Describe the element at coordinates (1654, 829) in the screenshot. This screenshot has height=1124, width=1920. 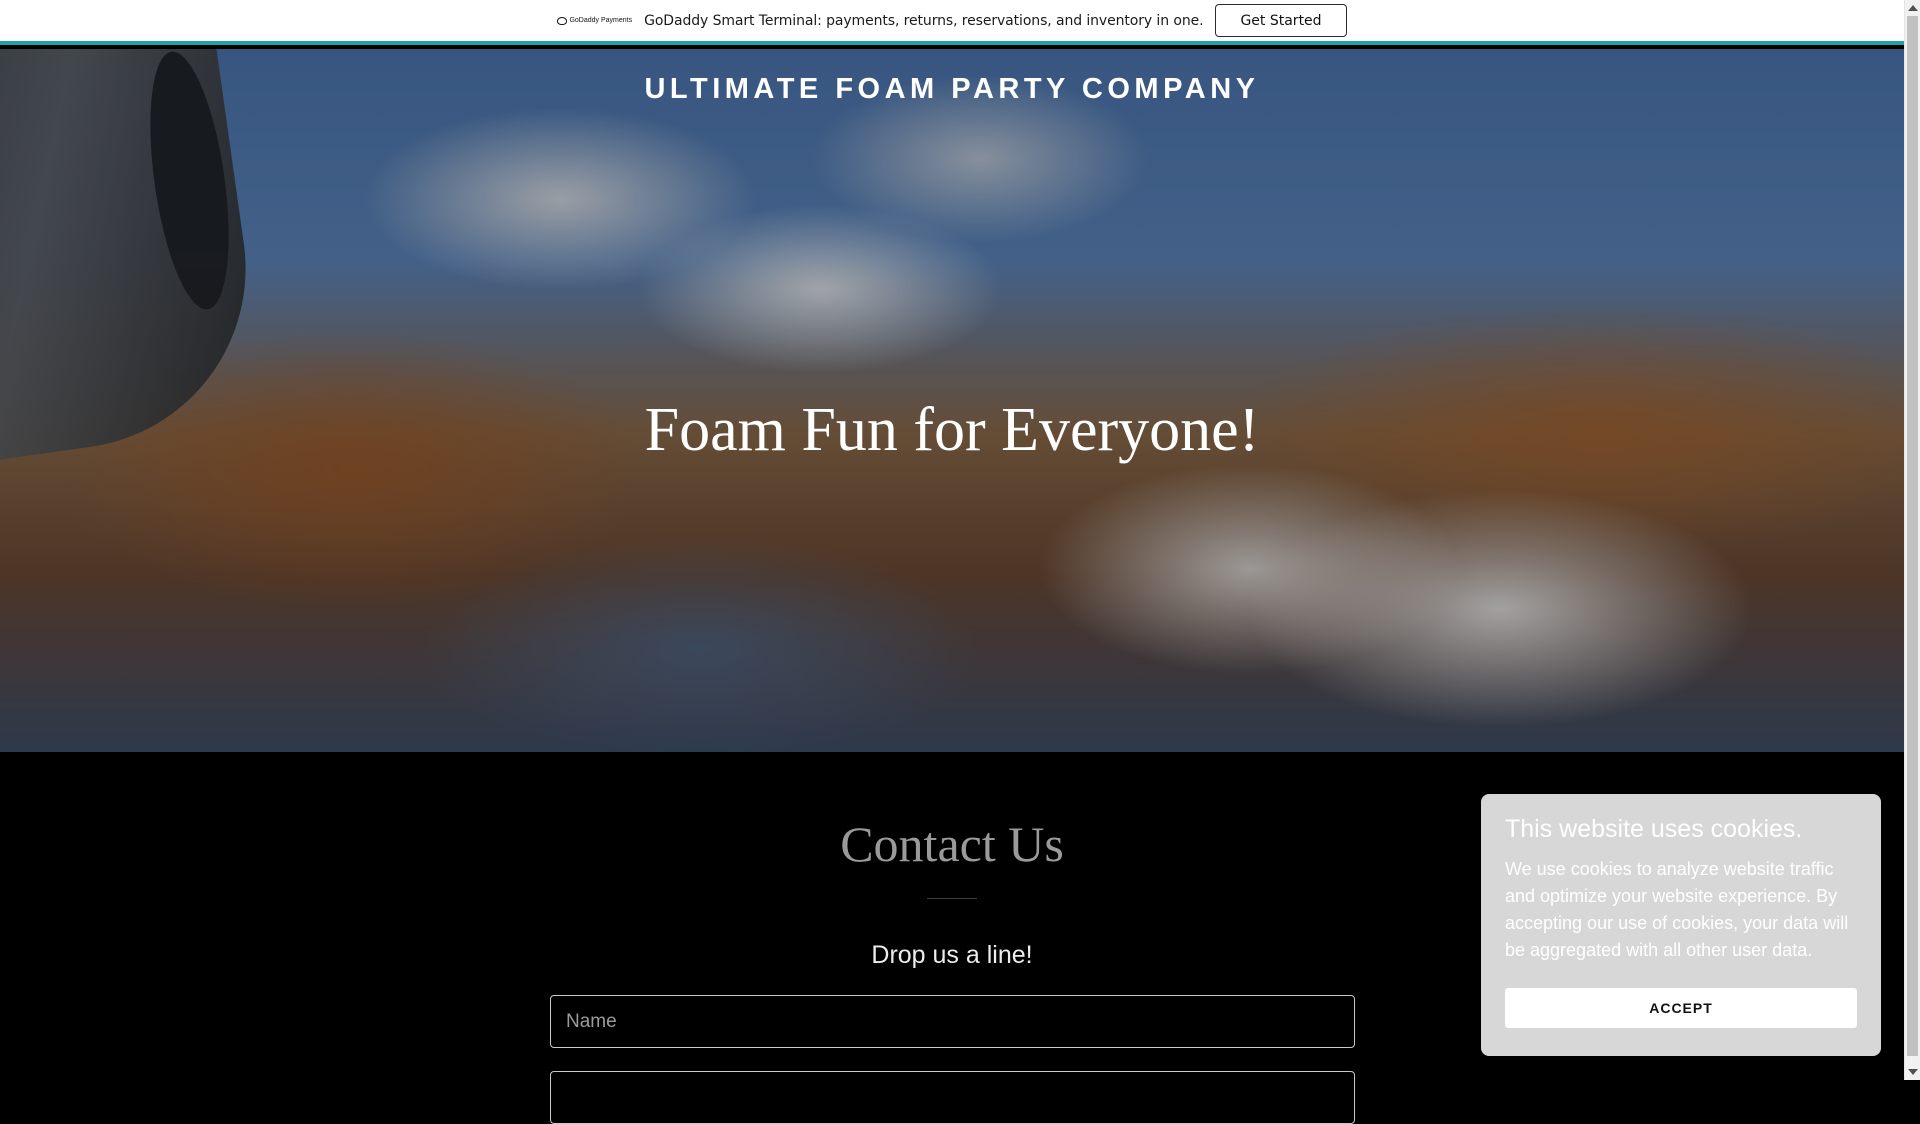
I see `cookie-title: This website uses cookies.` at that location.